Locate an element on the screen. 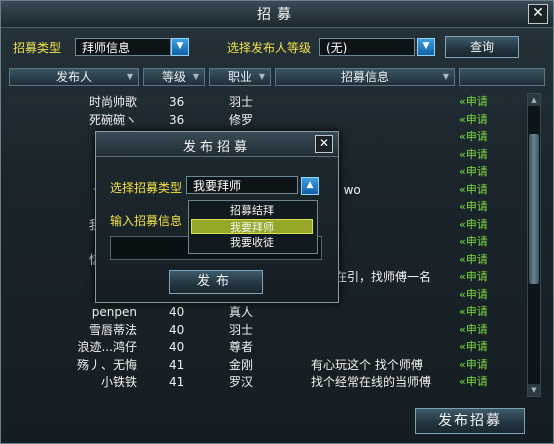 The image size is (554, 444). level-filter-label: 选择发布人等级 is located at coordinates (269, 48).